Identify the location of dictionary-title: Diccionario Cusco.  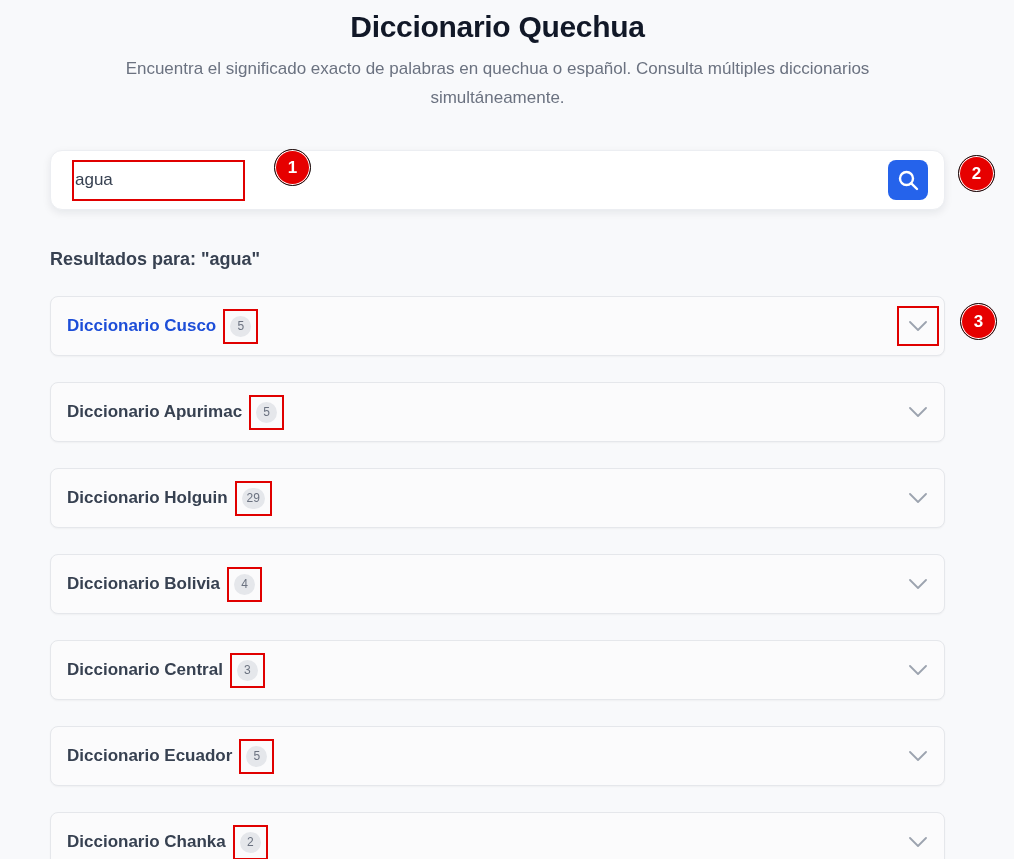
(142, 326).